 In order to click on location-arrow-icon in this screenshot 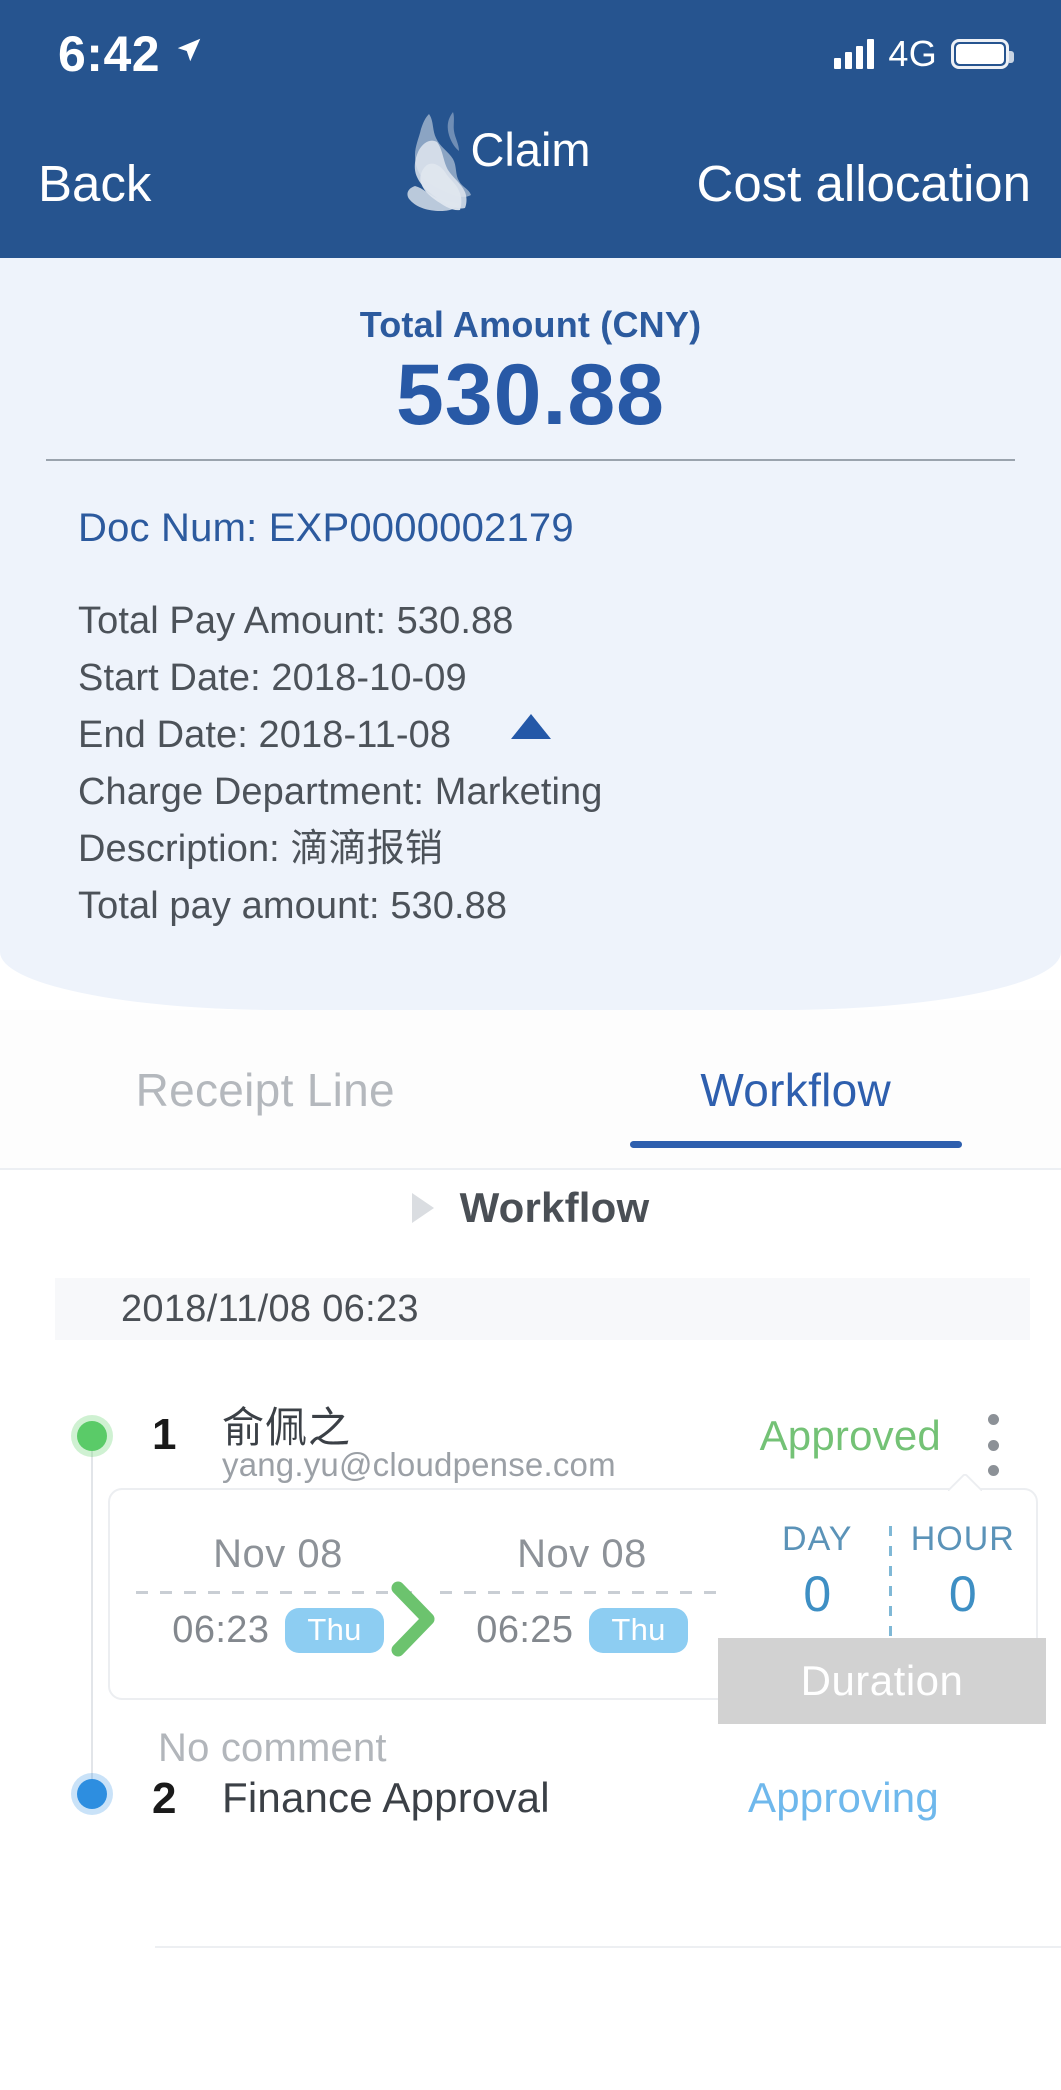, I will do `click(189, 50)`.